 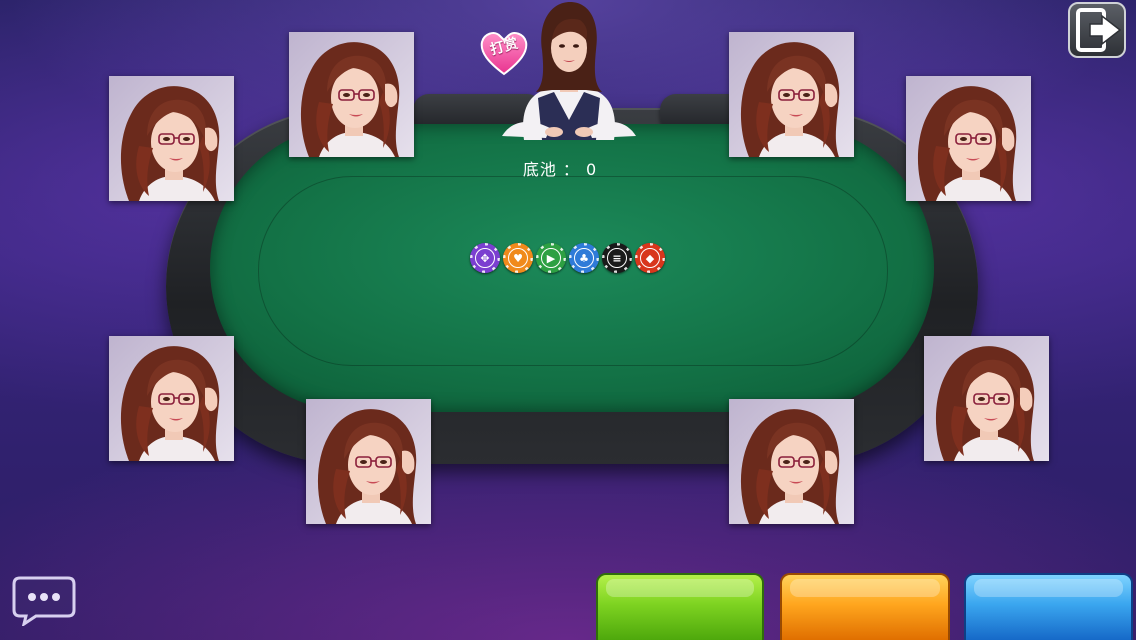 I want to click on diamond-icon: ◆, so click(x=650, y=258).